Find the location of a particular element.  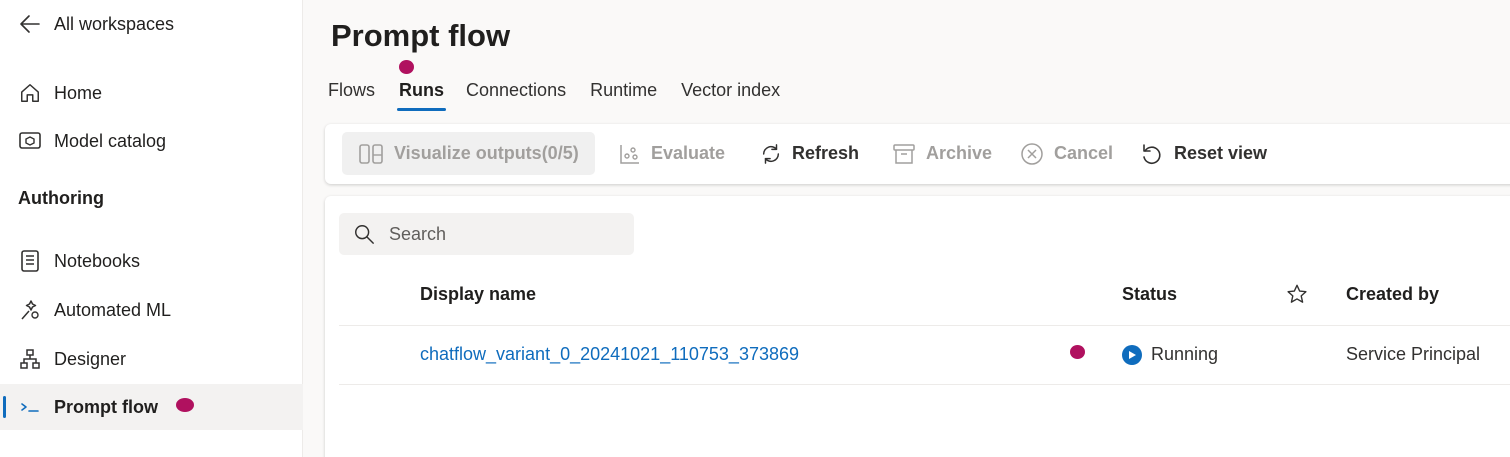

refresh-button: Refresh is located at coordinates (809, 153).